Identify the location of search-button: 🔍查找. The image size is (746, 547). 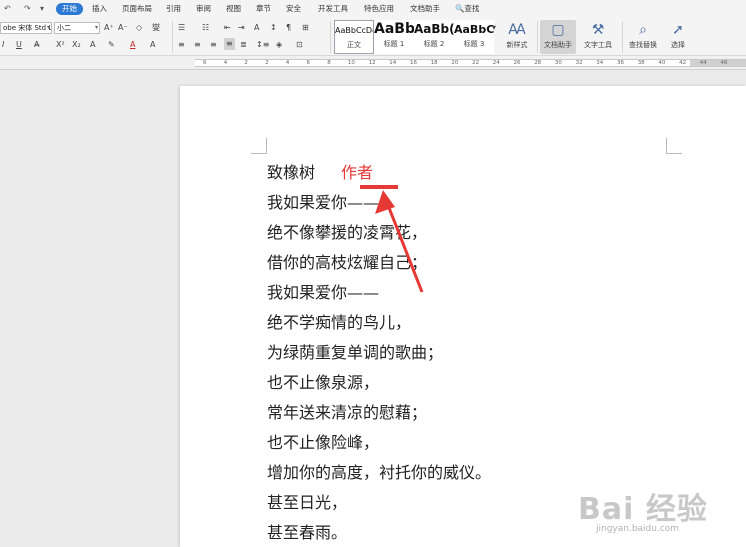
(467, 9).